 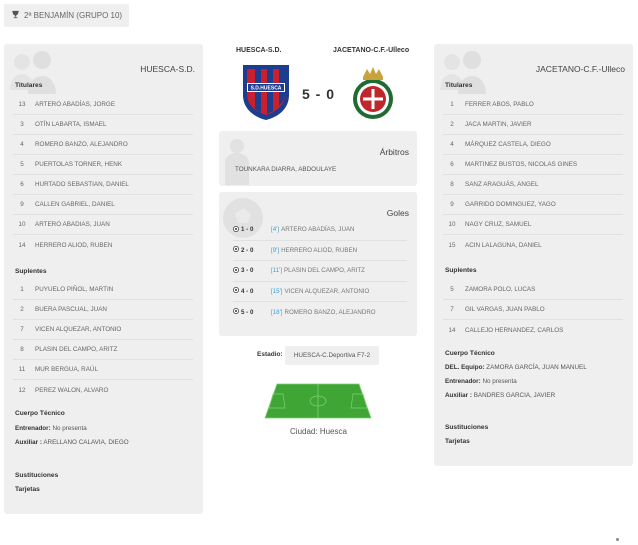 I want to click on player-row: 1 FERRER ABOS, PABLO, so click(x=533, y=105).